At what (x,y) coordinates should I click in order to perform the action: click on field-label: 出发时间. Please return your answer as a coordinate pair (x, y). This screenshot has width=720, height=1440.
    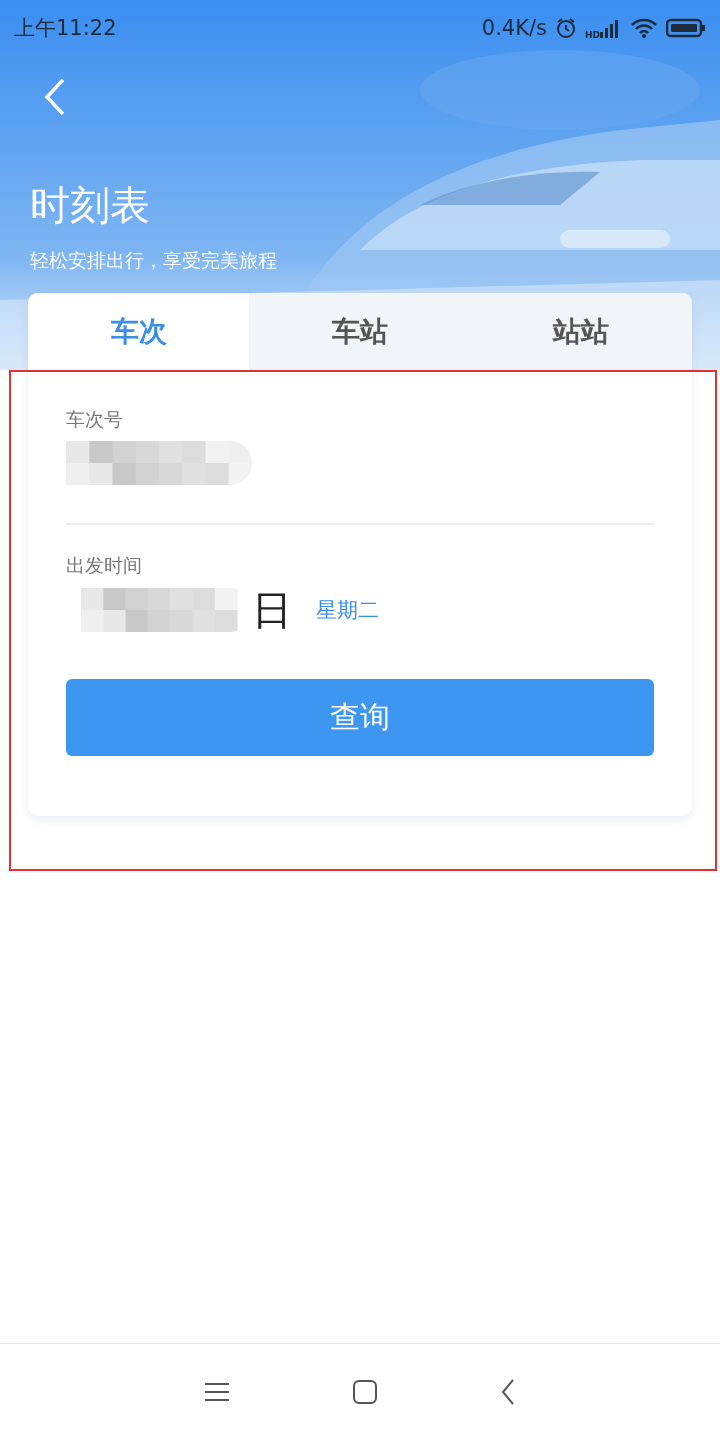
    Looking at the image, I should click on (104, 565).